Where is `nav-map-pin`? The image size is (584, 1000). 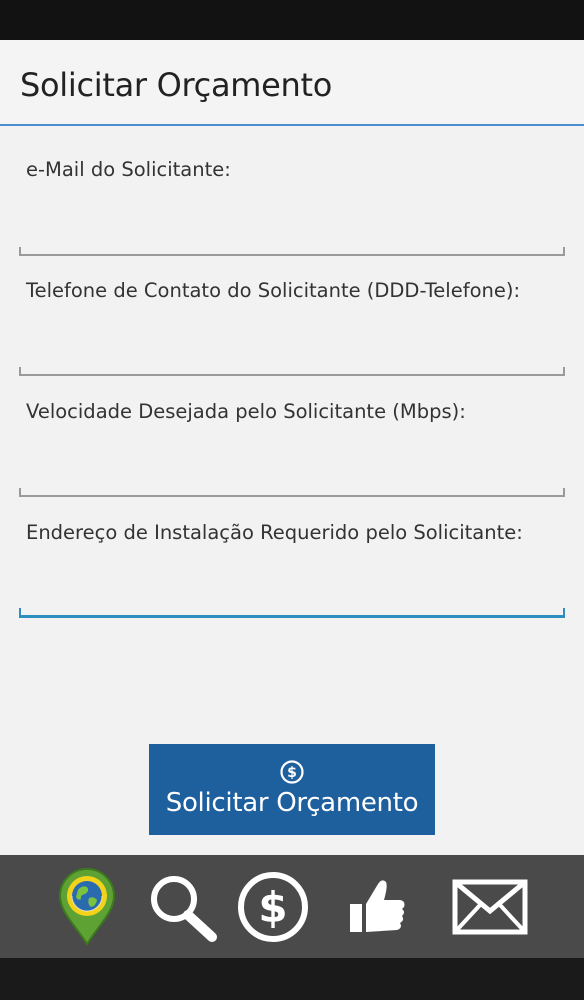 nav-map-pin is located at coordinates (87, 907).